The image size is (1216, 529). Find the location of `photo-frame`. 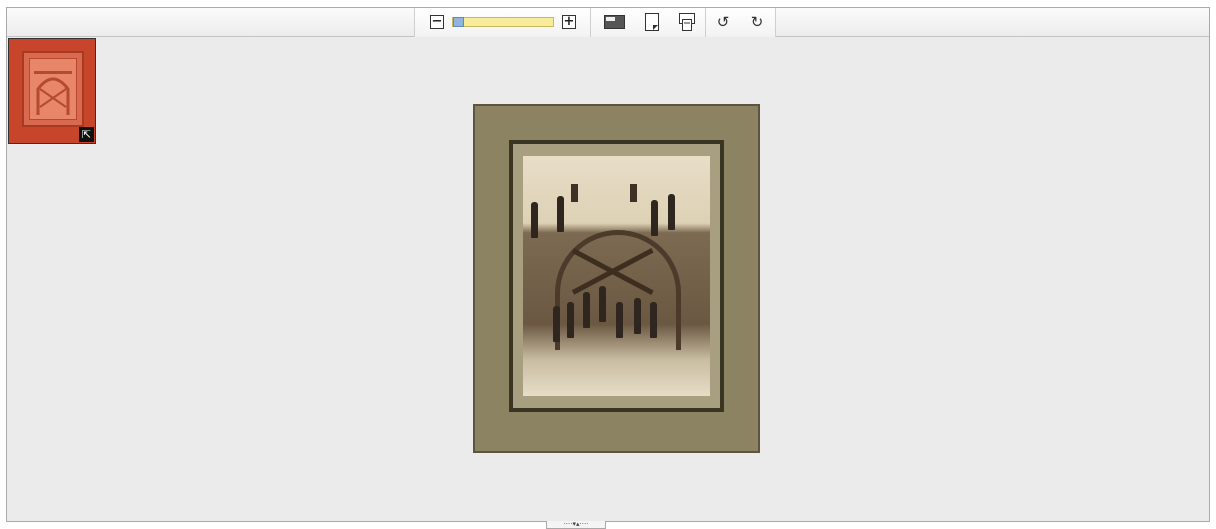

photo-frame is located at coordinates (616, 276).